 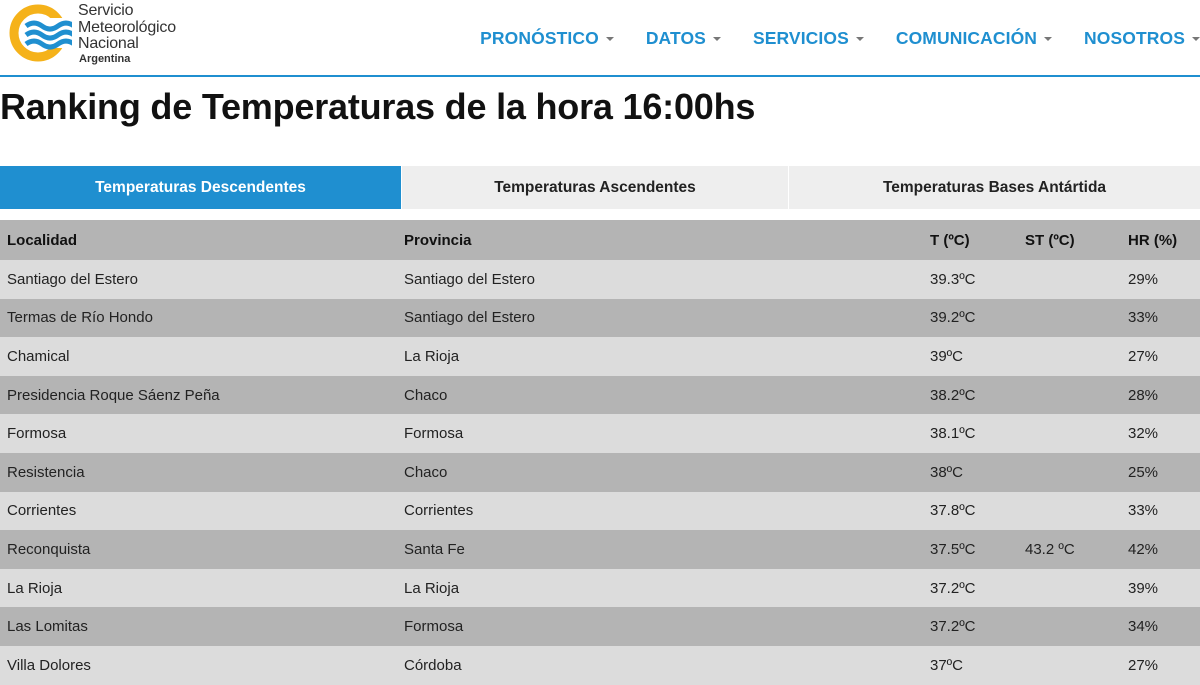 What do you see at coordinates (595, 187) in the screenshot?
I see `tab-temperaturas-ascendentes: Temperaturas Ascendentes` at bounding box center [595, 187].